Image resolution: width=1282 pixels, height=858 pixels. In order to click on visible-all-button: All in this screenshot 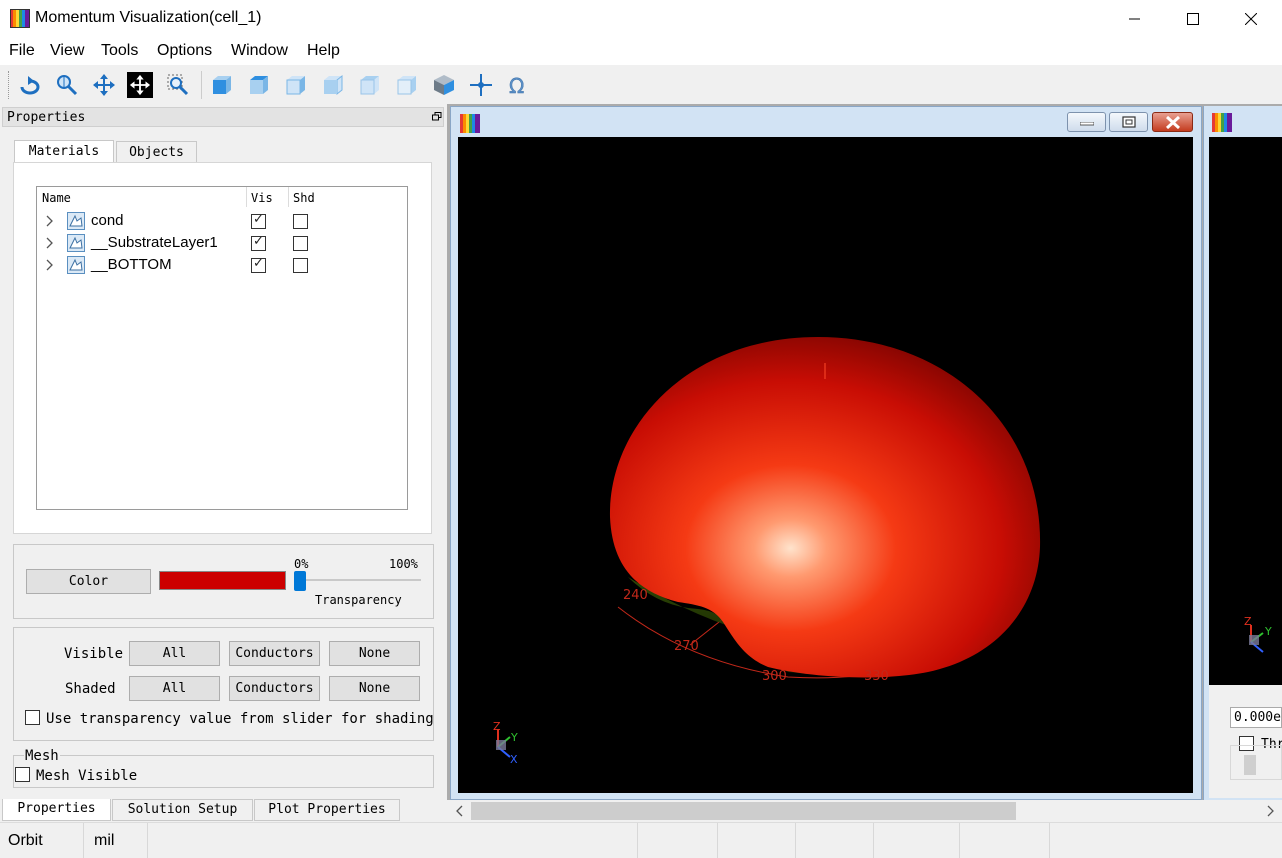, I will do `click(174, 653)`.